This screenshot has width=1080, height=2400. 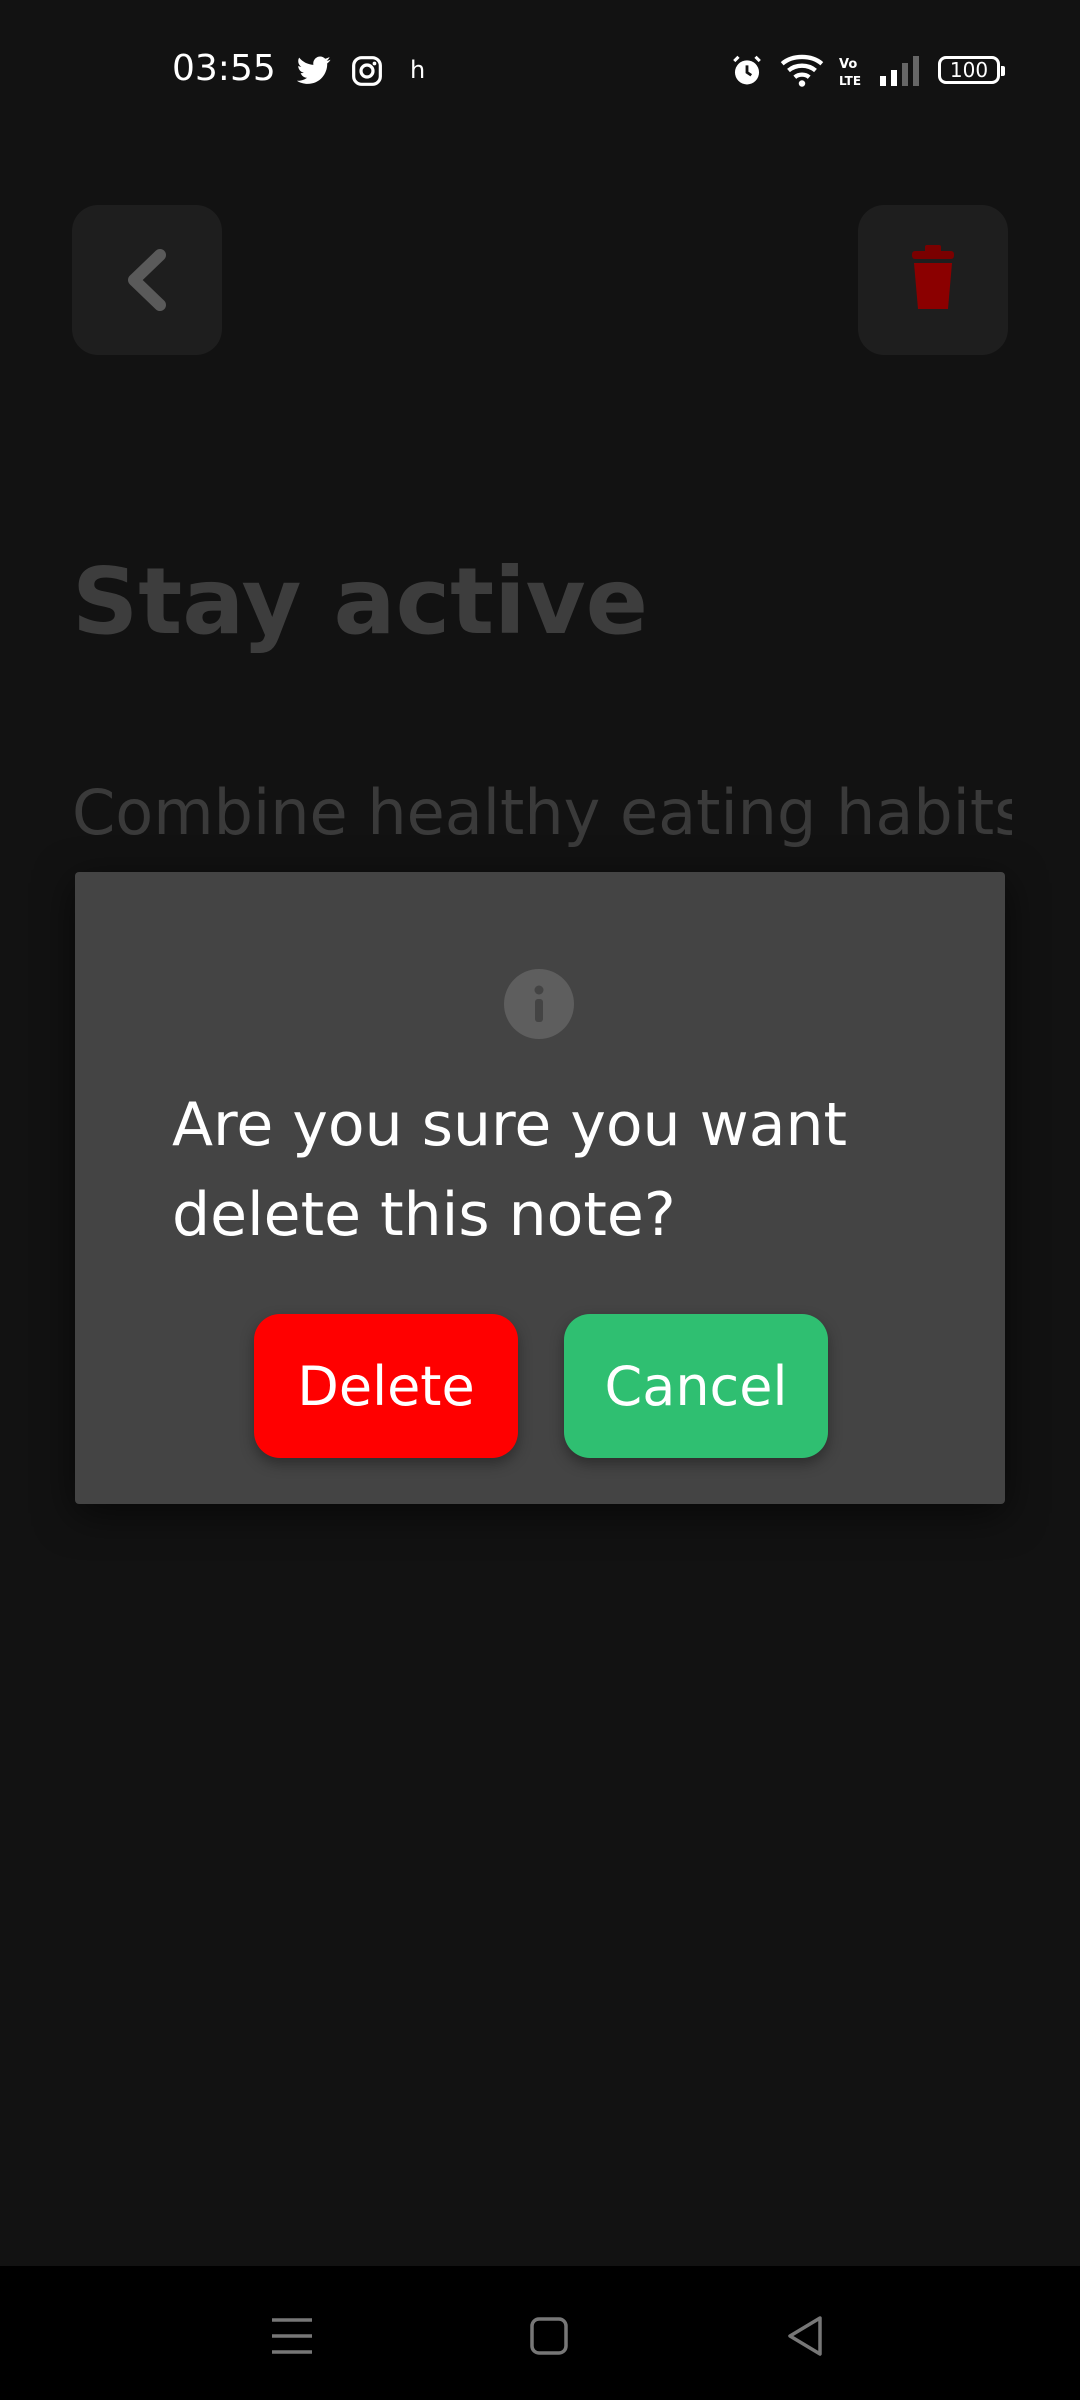 I want to click on chevron-left-icon, so click(x=147, y=280).